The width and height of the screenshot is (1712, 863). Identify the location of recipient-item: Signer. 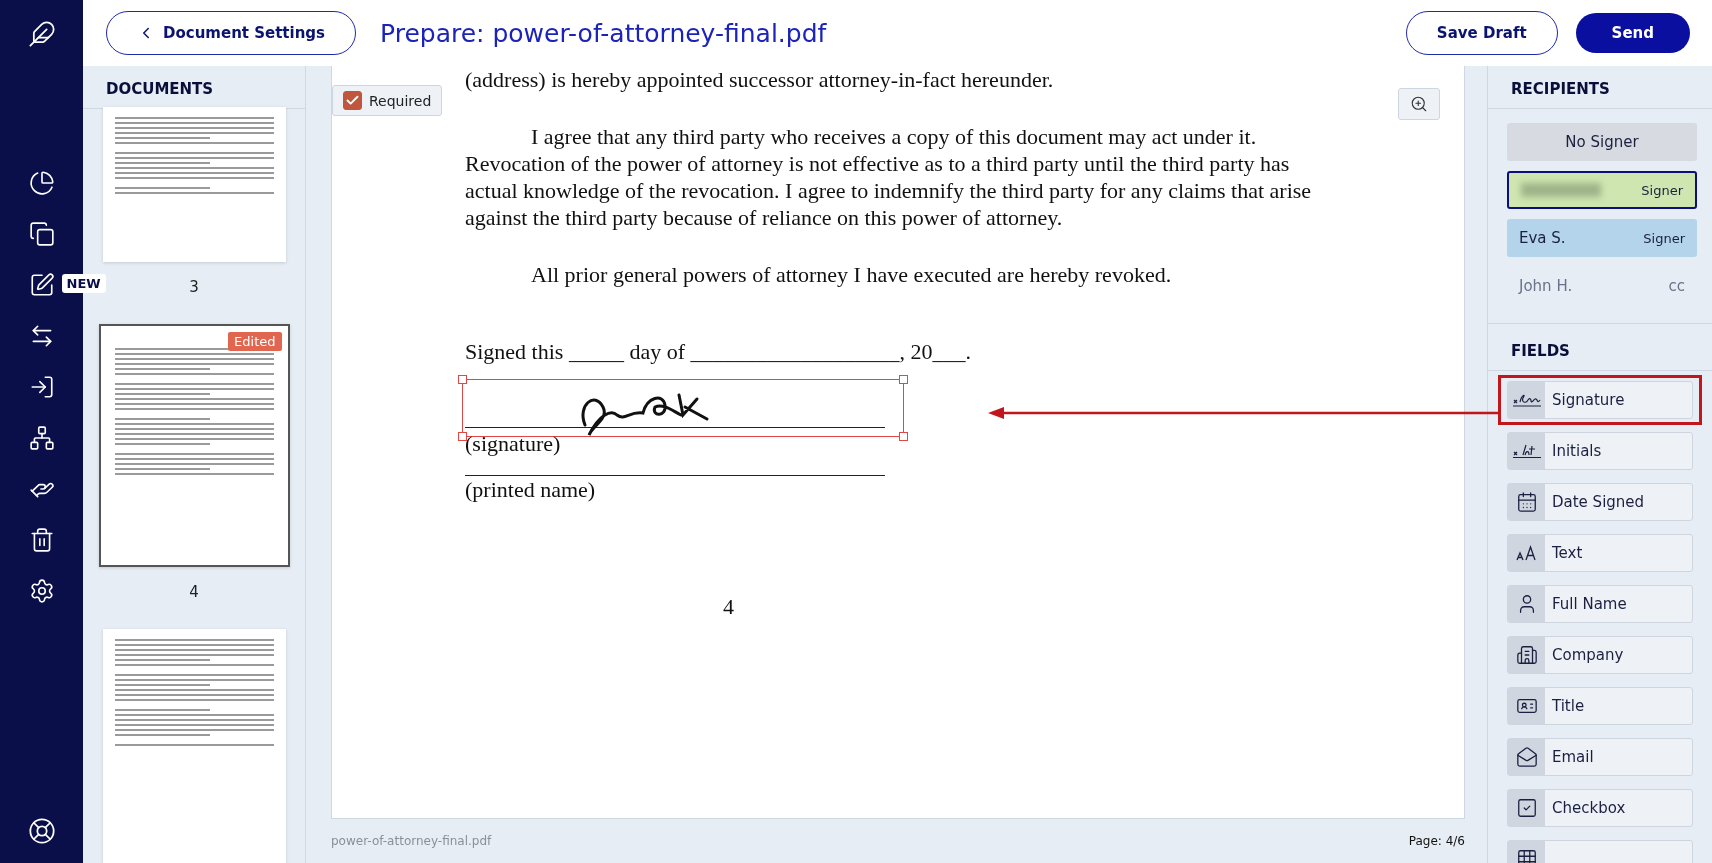
(1602, 190).